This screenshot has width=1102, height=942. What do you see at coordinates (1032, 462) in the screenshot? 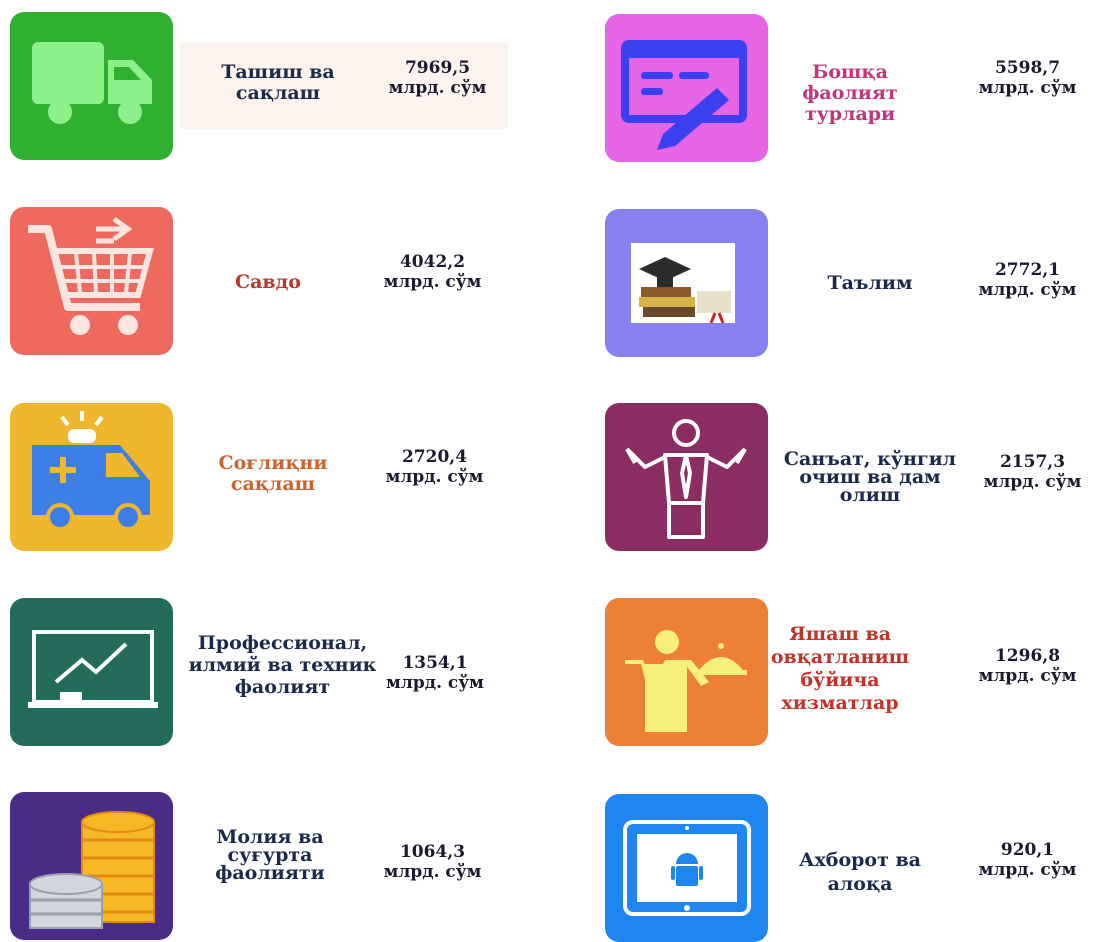
I see `sector-amount: 2157,3` at bounding box center [1032, 462].